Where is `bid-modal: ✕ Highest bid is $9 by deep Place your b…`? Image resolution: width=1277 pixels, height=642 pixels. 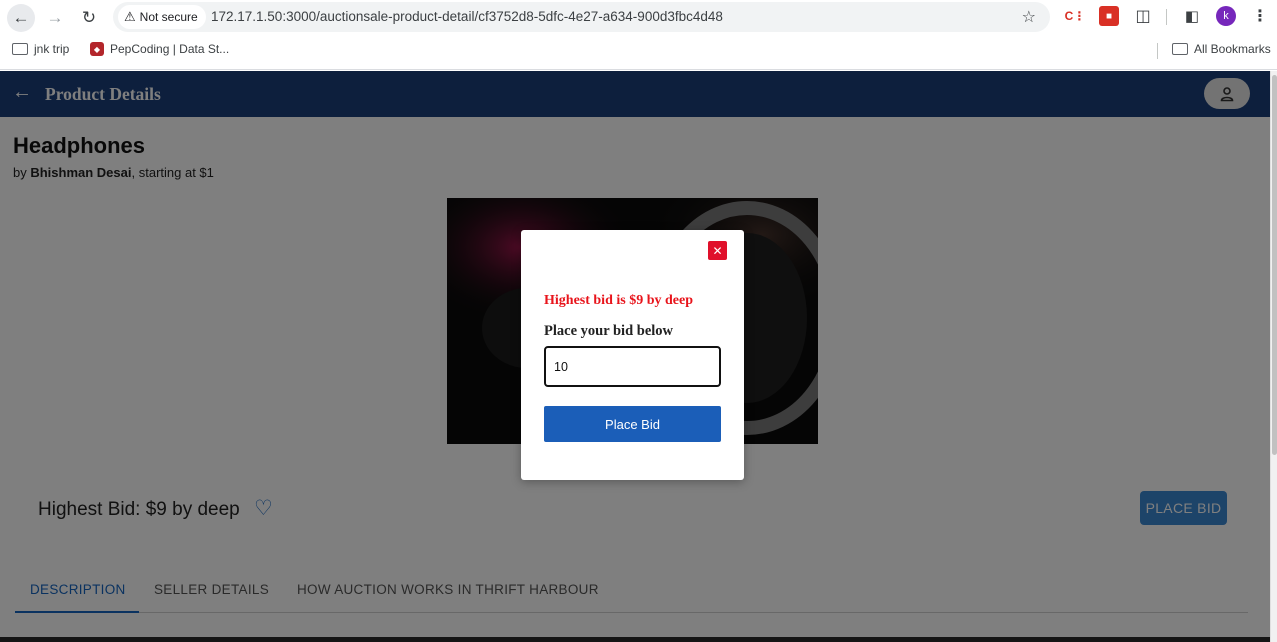 bid-modal: ✕ Highest bid is $9 by deep Place your b… is located at coordinates (632, 355).